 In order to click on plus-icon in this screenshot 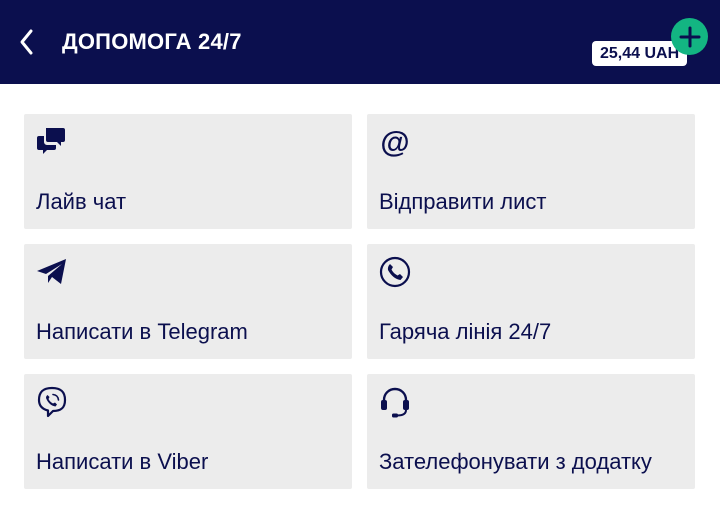, I will do `click(689, 36)`.